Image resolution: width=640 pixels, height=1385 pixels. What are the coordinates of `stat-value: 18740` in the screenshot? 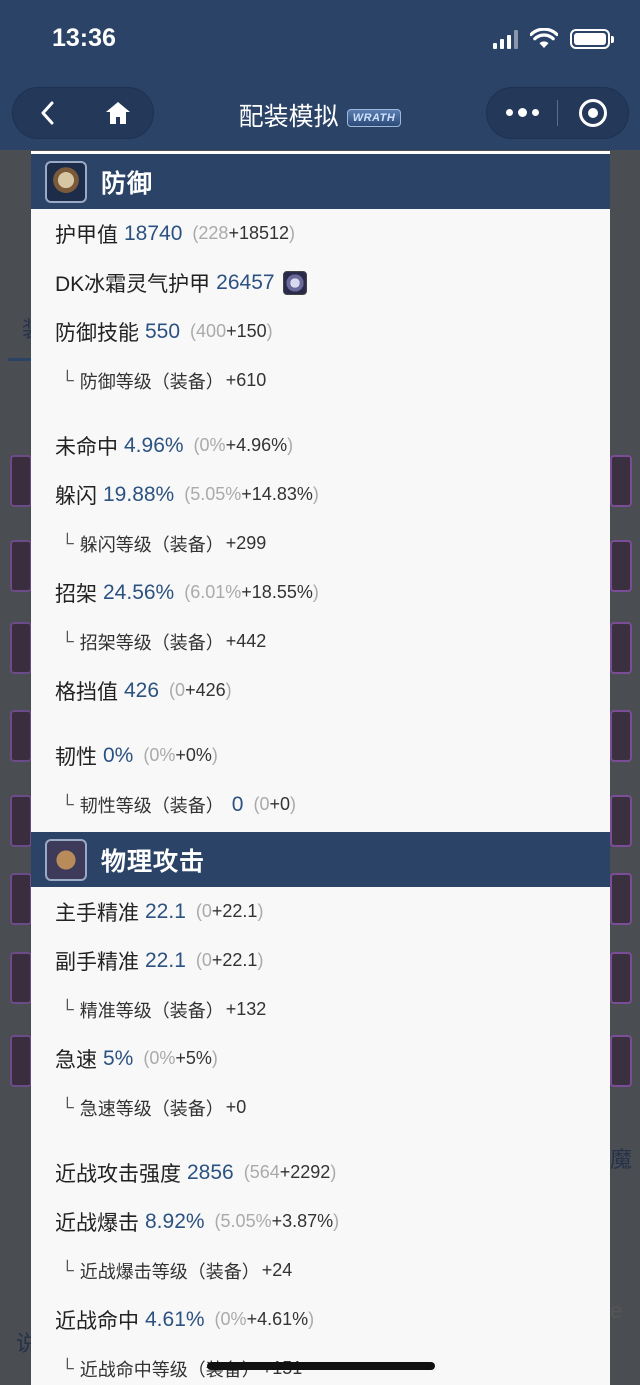 It's located at (153, 233).